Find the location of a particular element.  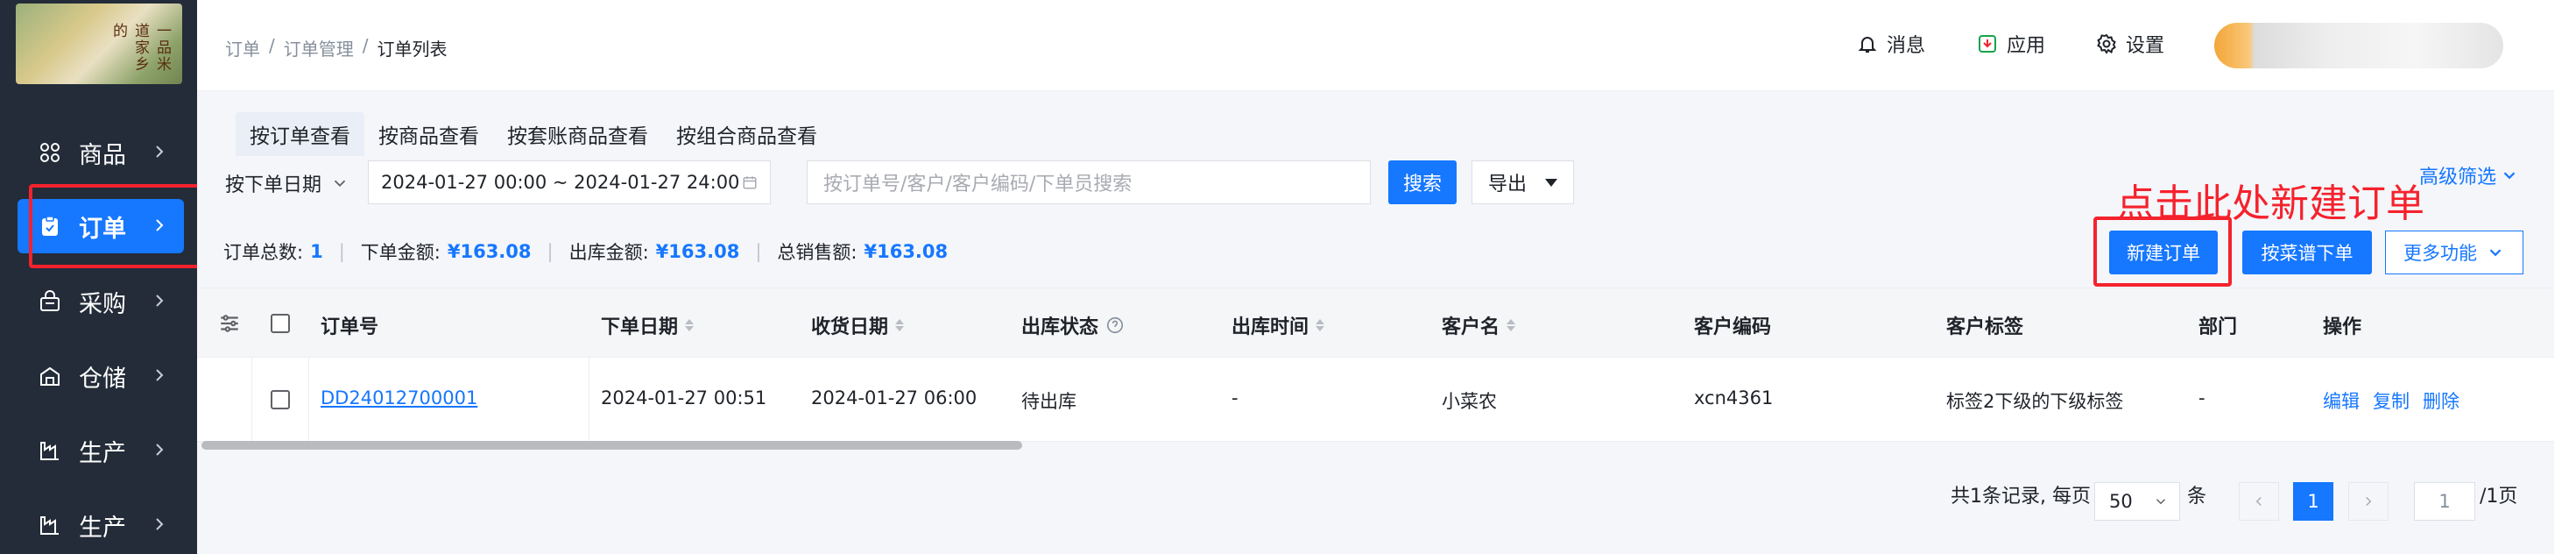

next-page-button is located at coordinates (2368, 502).